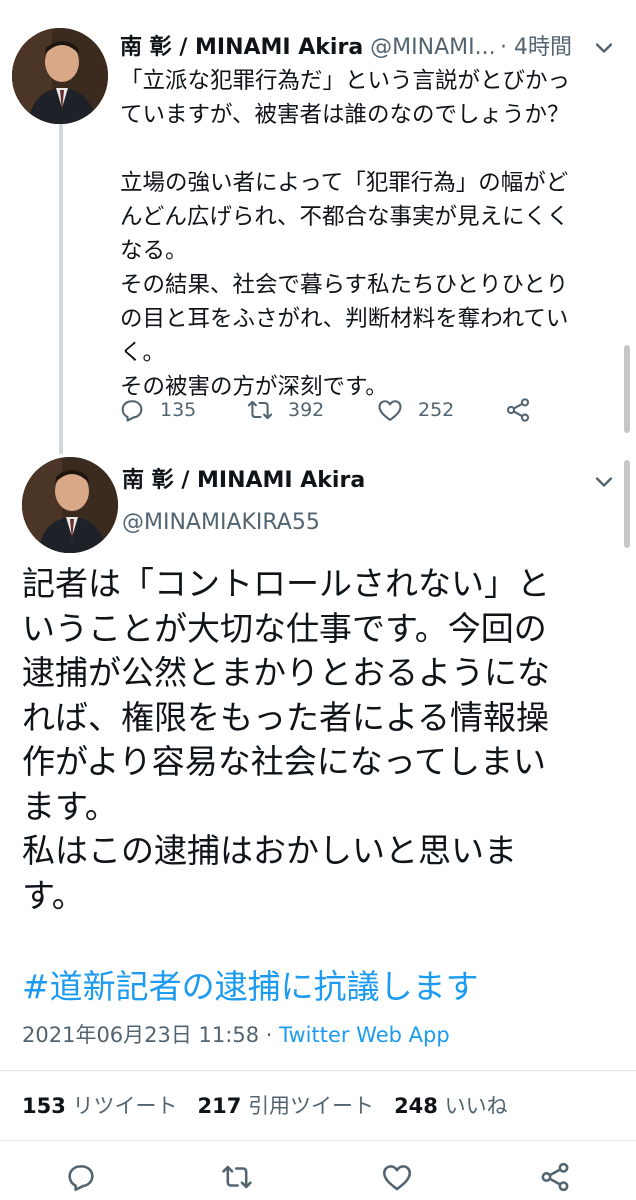 The width and height of the screenshot is (636, 1200). Describe the element at coordinates (70, 806) in the screenshot. I see `tweet-text-line: ます。` at that location.